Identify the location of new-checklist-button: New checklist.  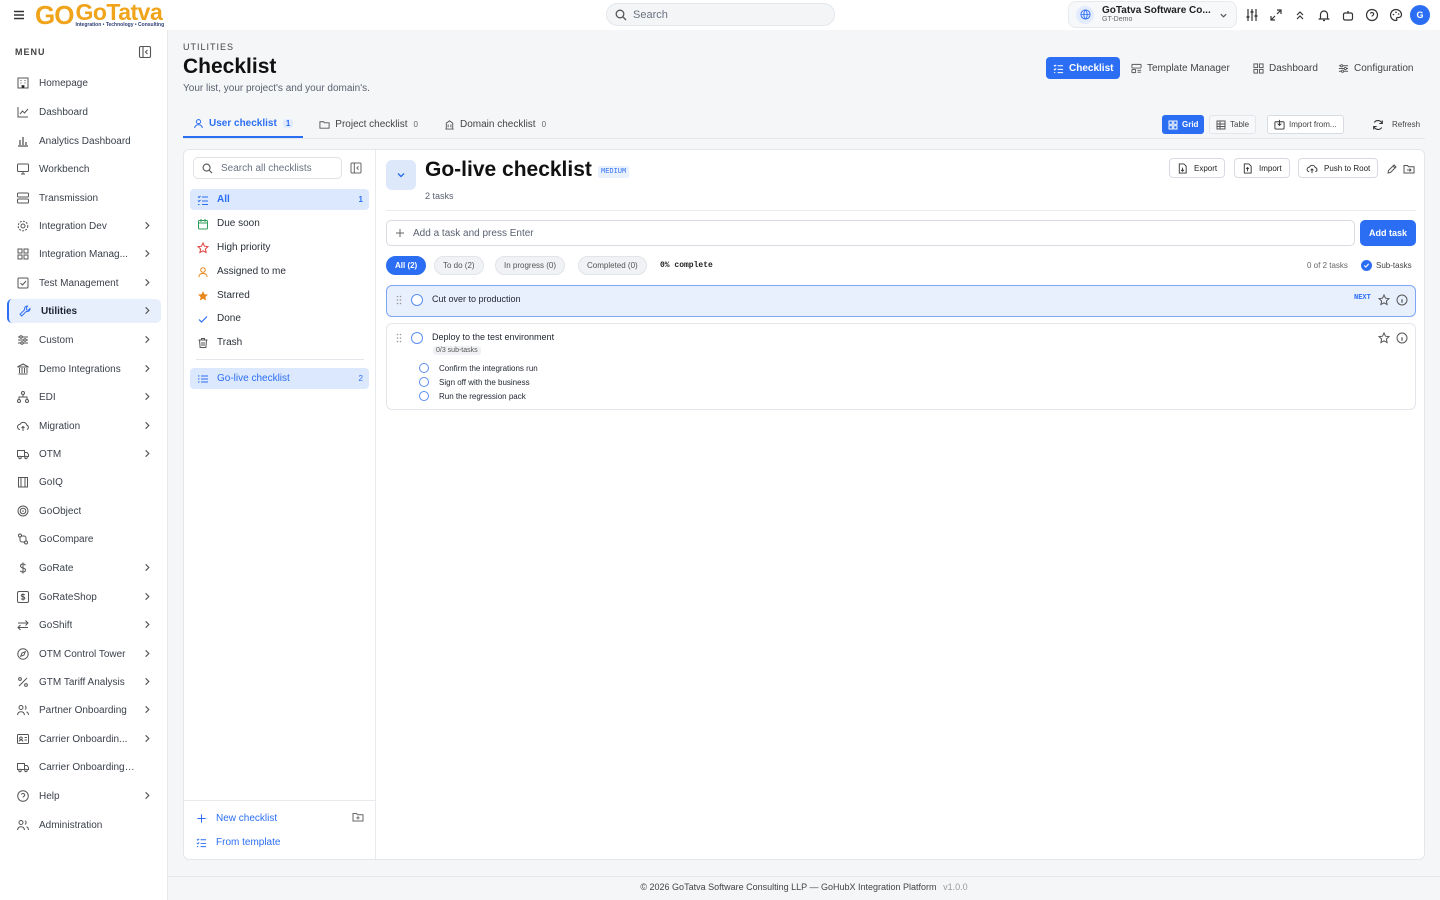
(236, 818).